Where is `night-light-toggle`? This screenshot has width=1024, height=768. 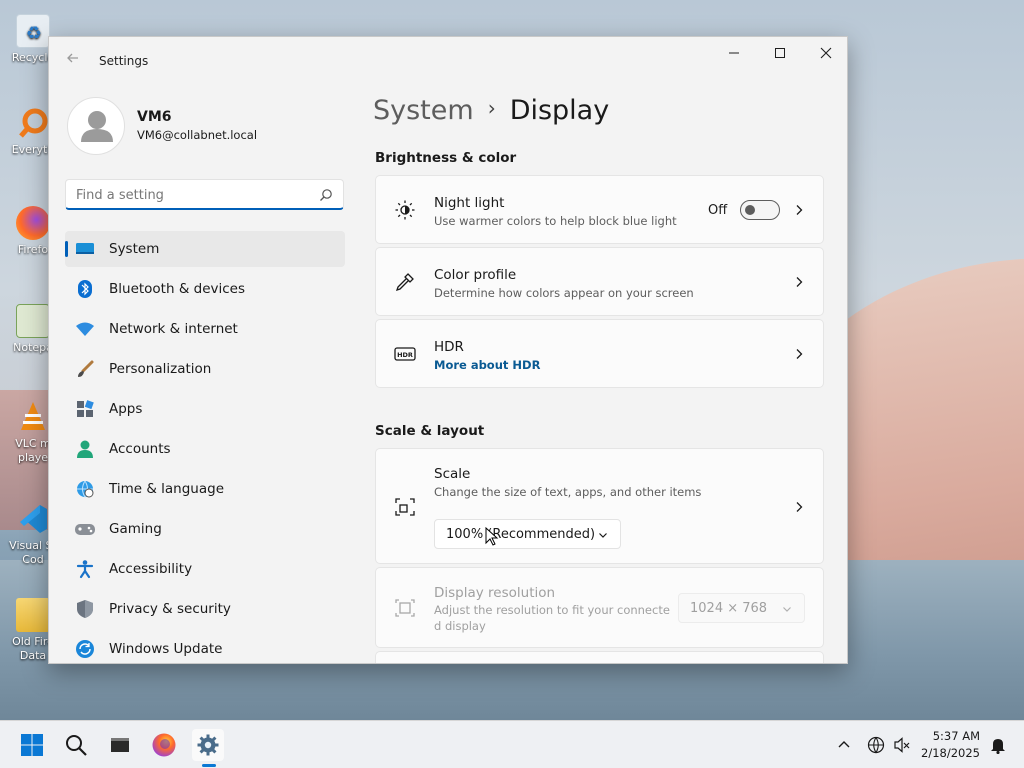
night-light-toggle is located at coordinates (760, 210).